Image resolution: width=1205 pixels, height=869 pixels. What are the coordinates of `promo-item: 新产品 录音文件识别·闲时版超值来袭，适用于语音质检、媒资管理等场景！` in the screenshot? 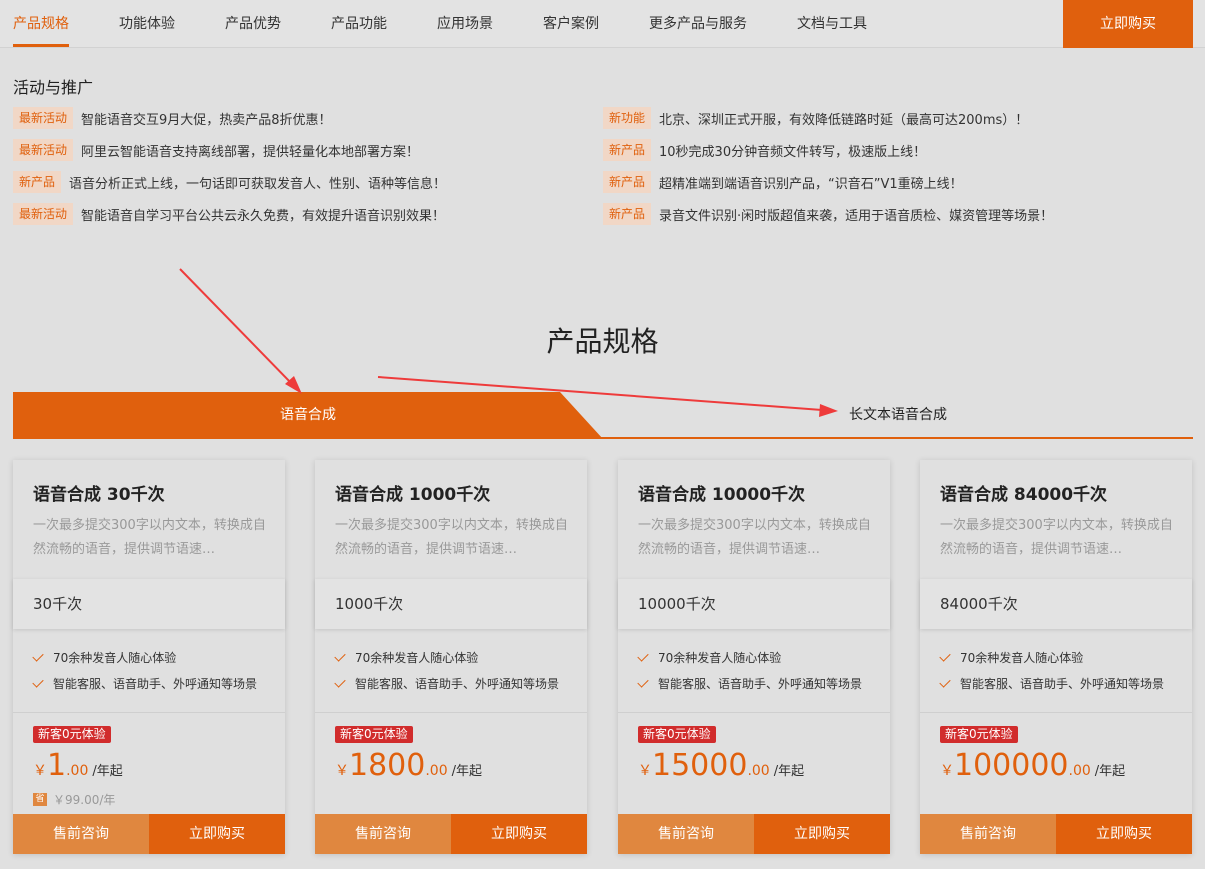 It's located at (828, 214).